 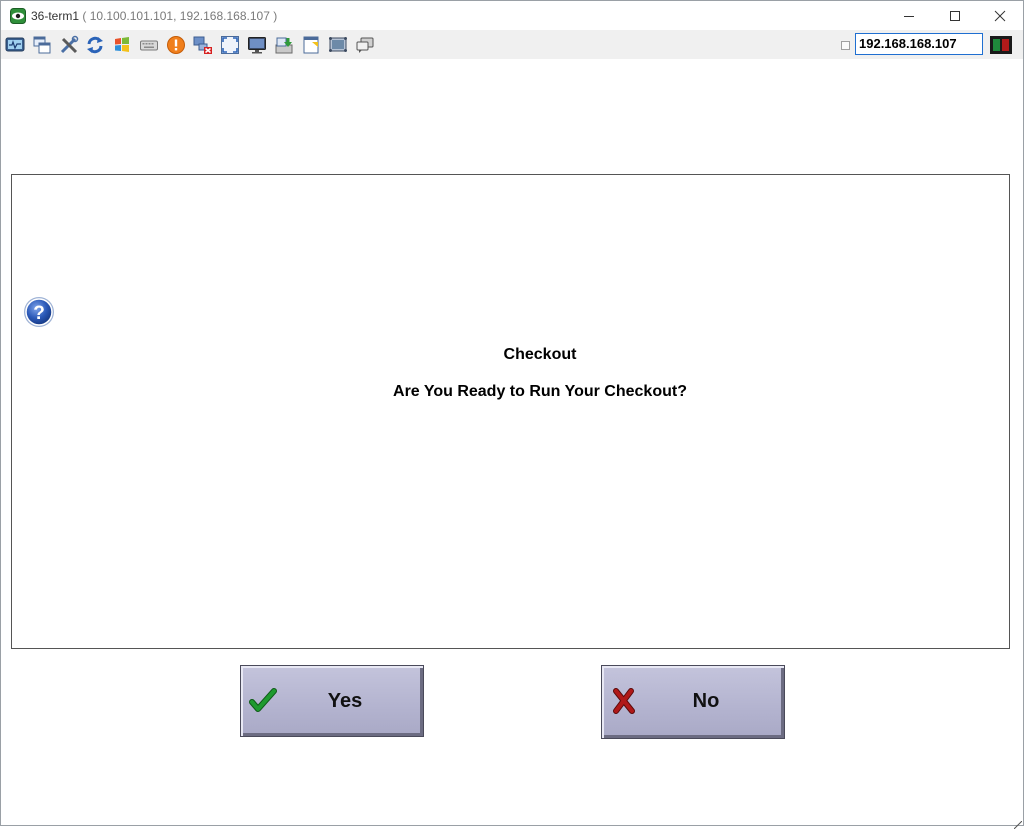 What do you see at coordinates (203, 45) in the screenshot?
I see `network-disconnect-icon` at bounding box center [203, 45].